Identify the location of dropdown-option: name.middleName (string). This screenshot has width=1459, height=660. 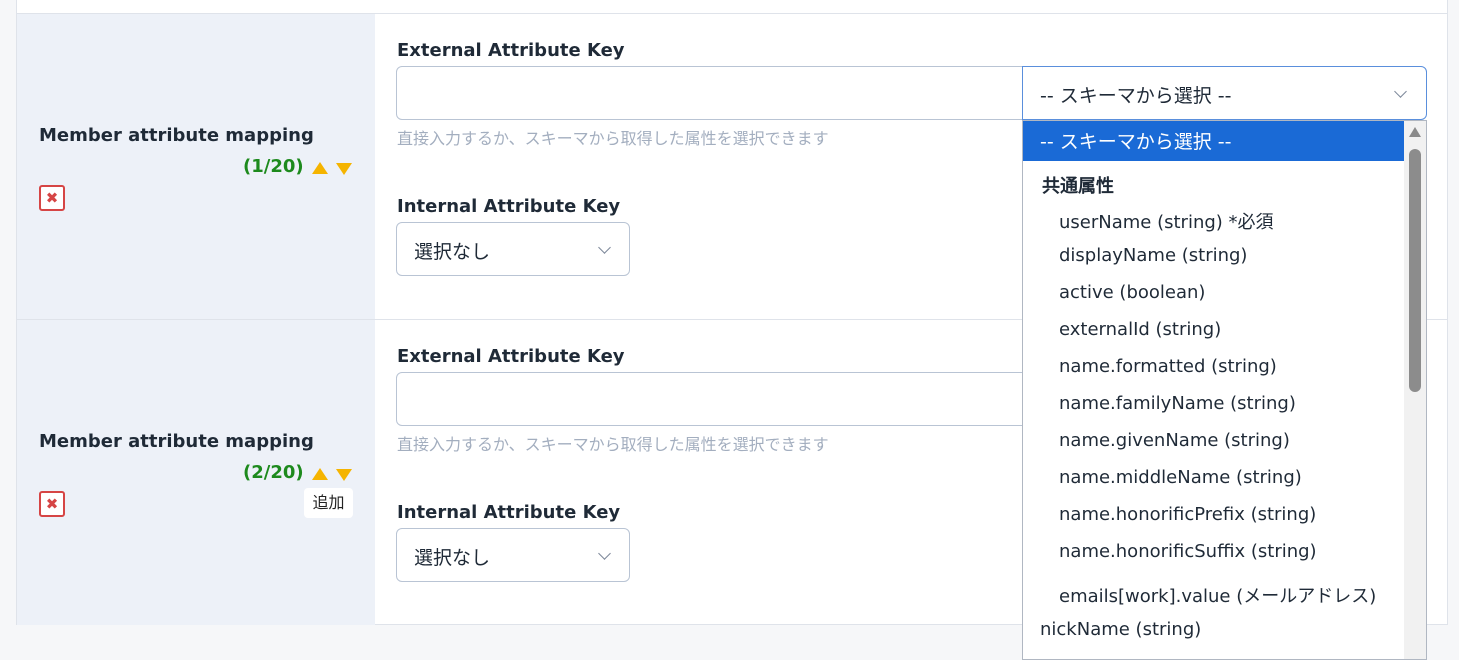
(1180, 477).